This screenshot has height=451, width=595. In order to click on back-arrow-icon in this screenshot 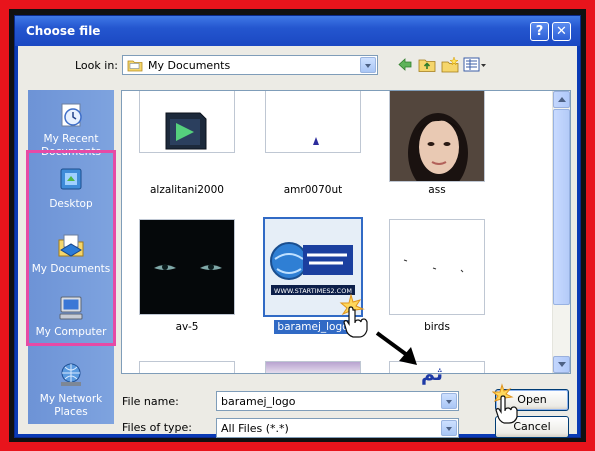, I will do `click(405, 64)`.